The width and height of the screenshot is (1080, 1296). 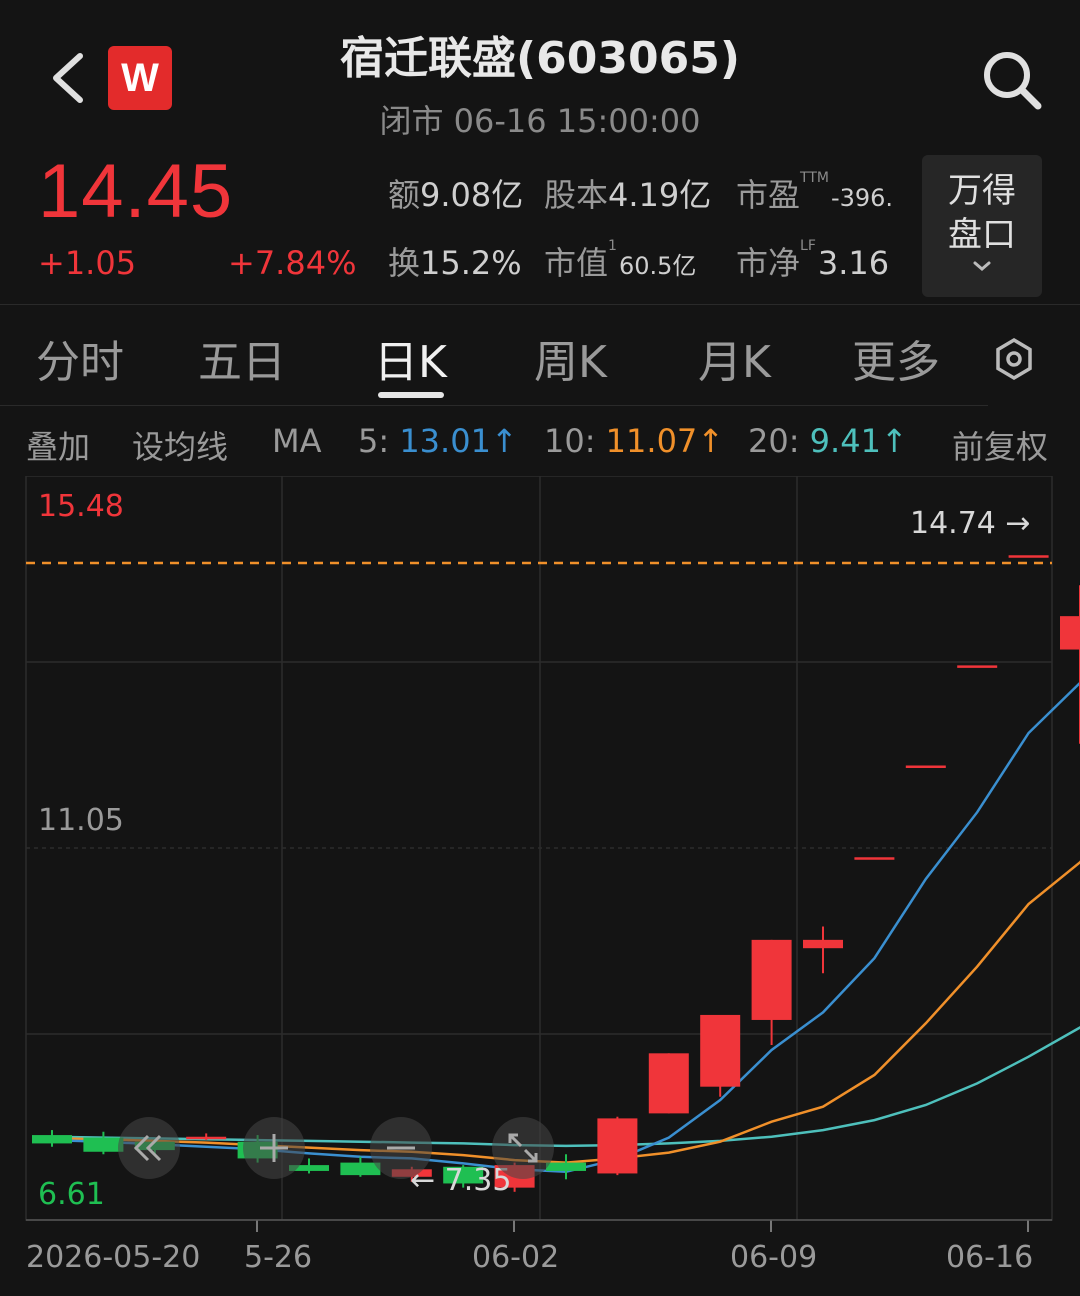 I want to click on tab-five-day: 五日, so click(x=242, y=358).